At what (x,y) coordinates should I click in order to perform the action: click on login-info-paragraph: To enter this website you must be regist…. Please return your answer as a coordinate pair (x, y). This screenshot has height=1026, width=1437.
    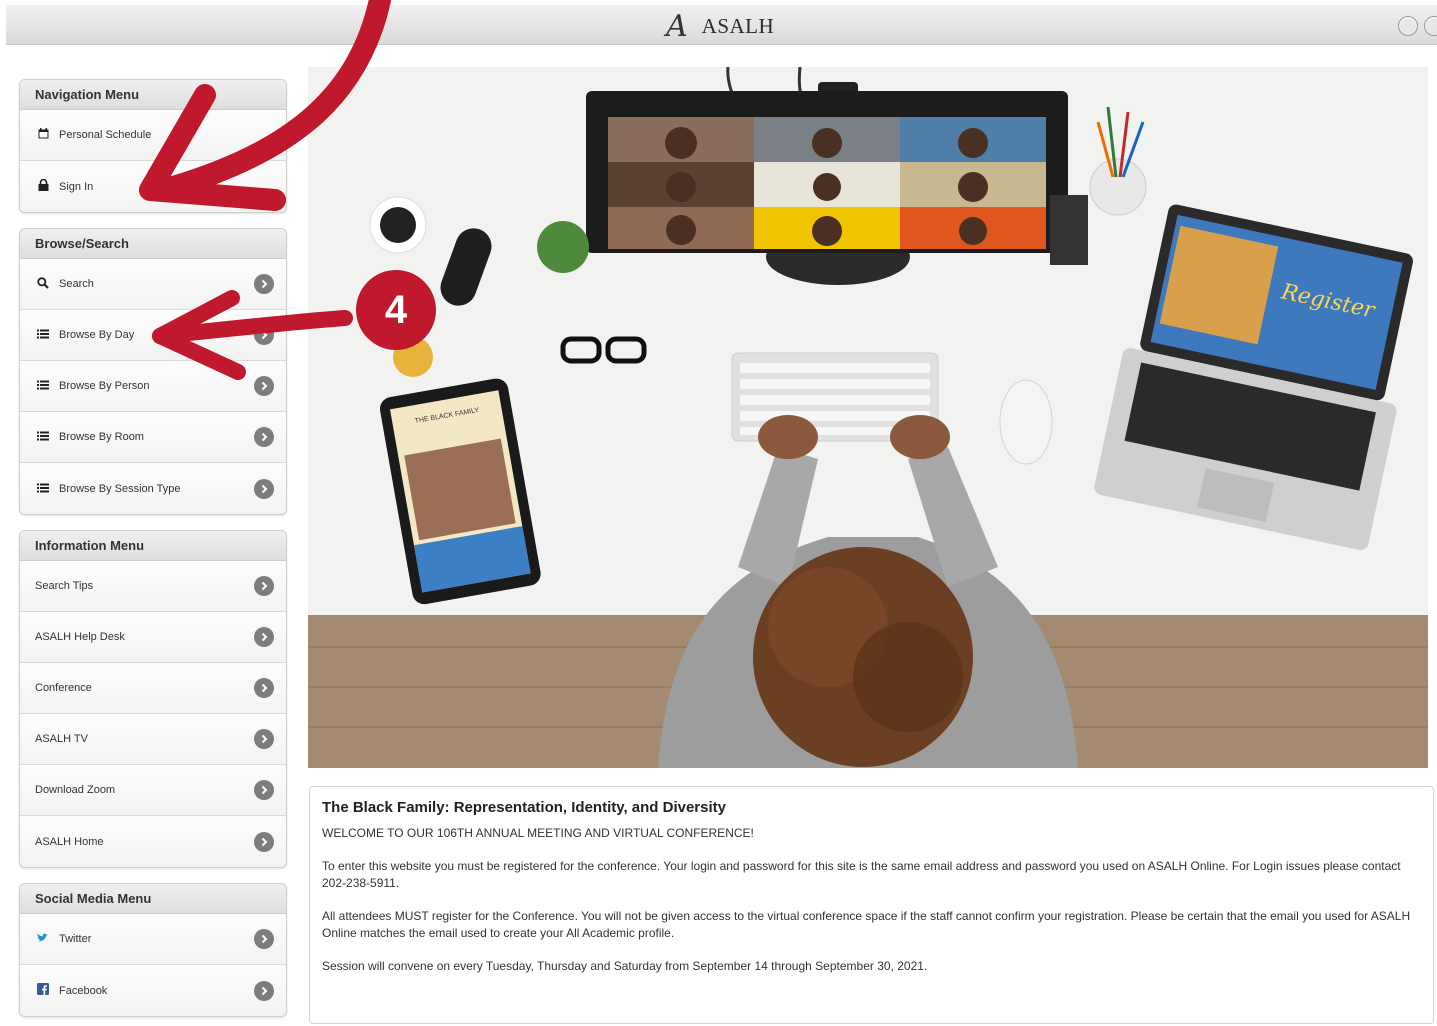
    Looking at the image, I should click on (861, 874).